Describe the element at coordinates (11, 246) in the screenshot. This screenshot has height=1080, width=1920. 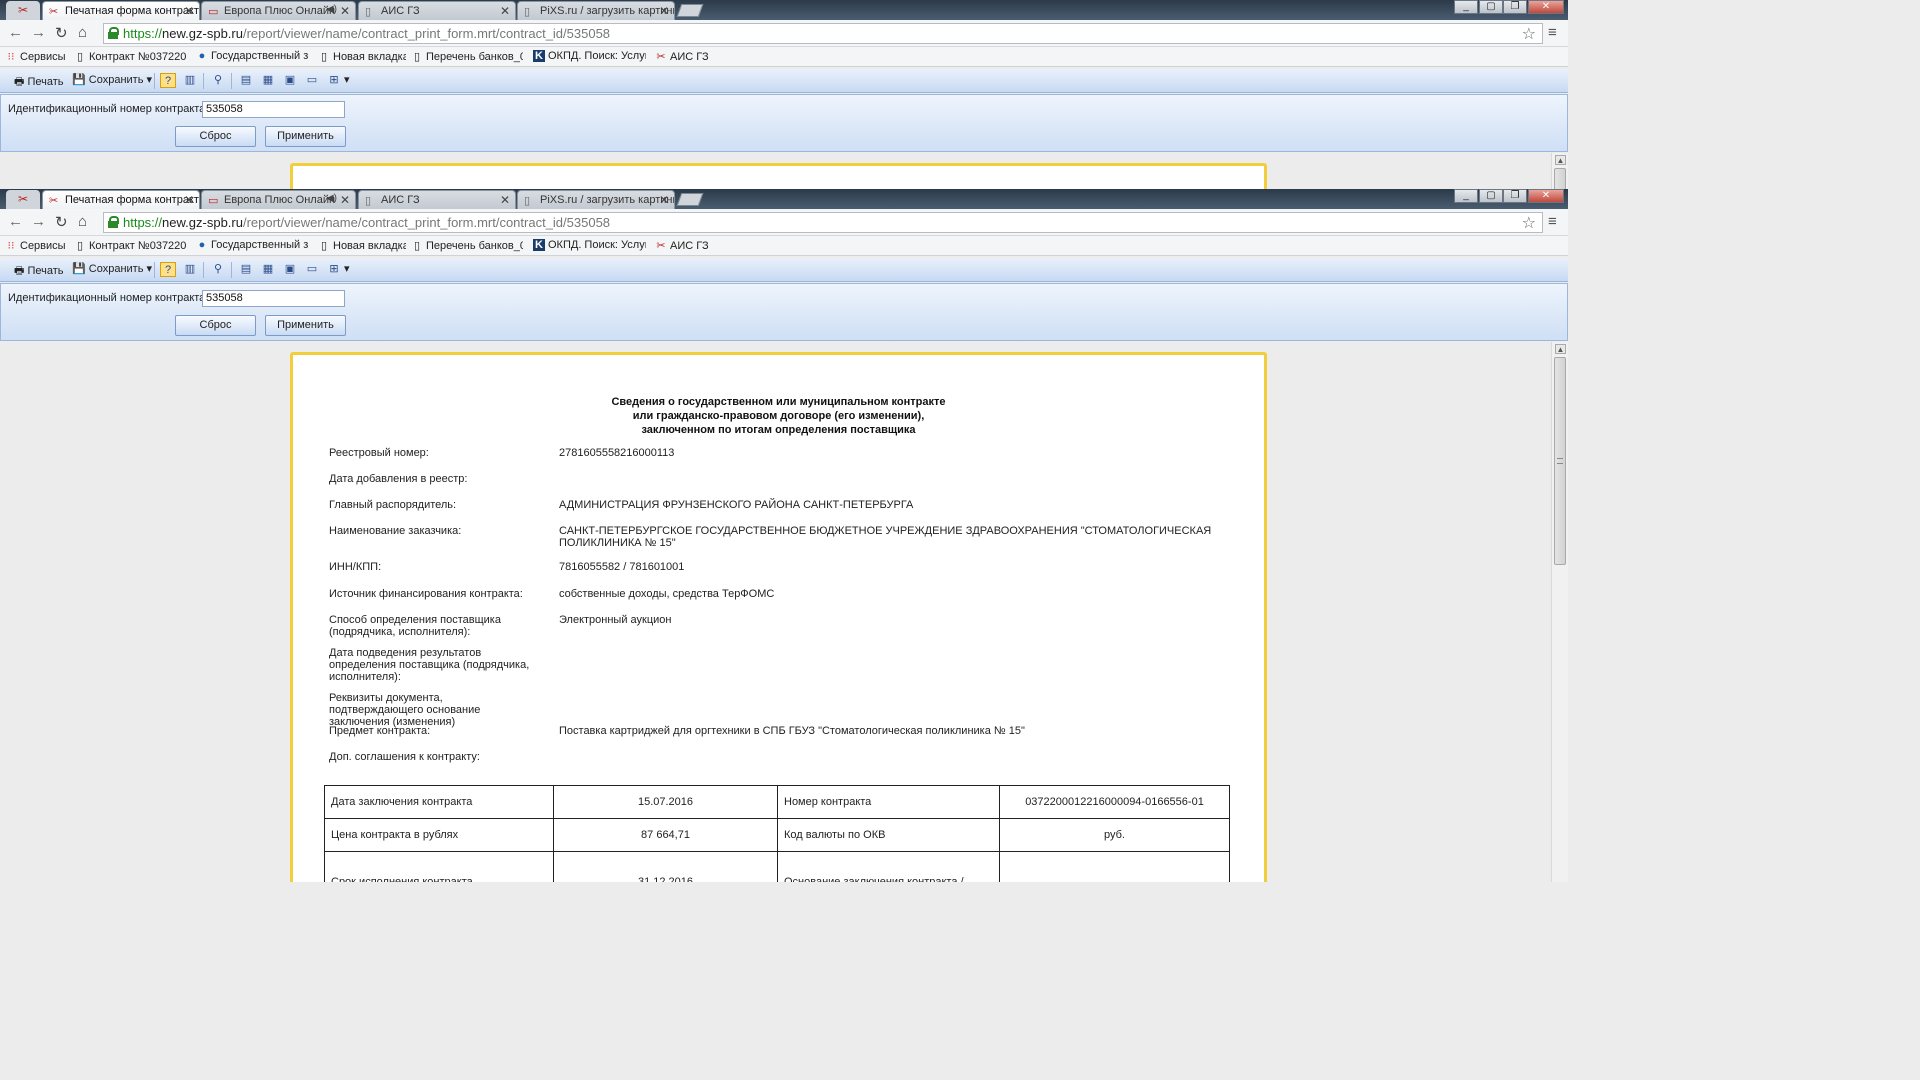
I see `apps-grid-icon: ⁝⁝` at that location.